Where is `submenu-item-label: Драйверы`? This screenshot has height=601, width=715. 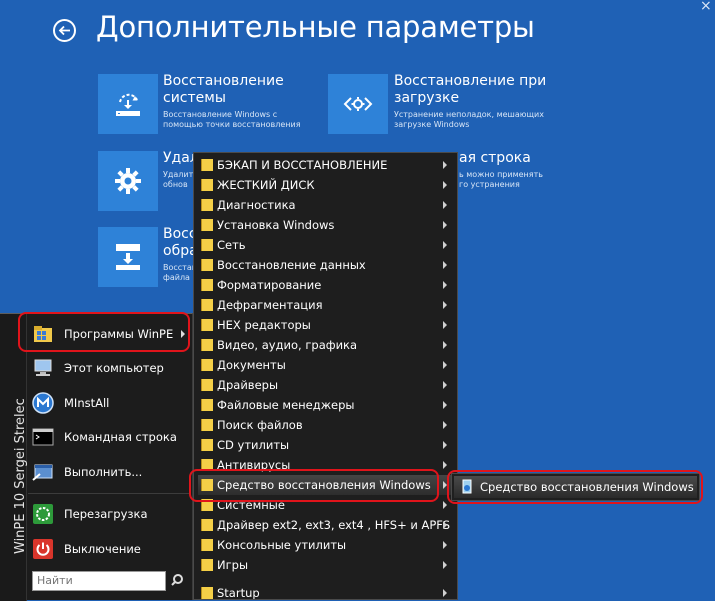 submenu-item-label: Драйверы is located at coordinates (248, 385).